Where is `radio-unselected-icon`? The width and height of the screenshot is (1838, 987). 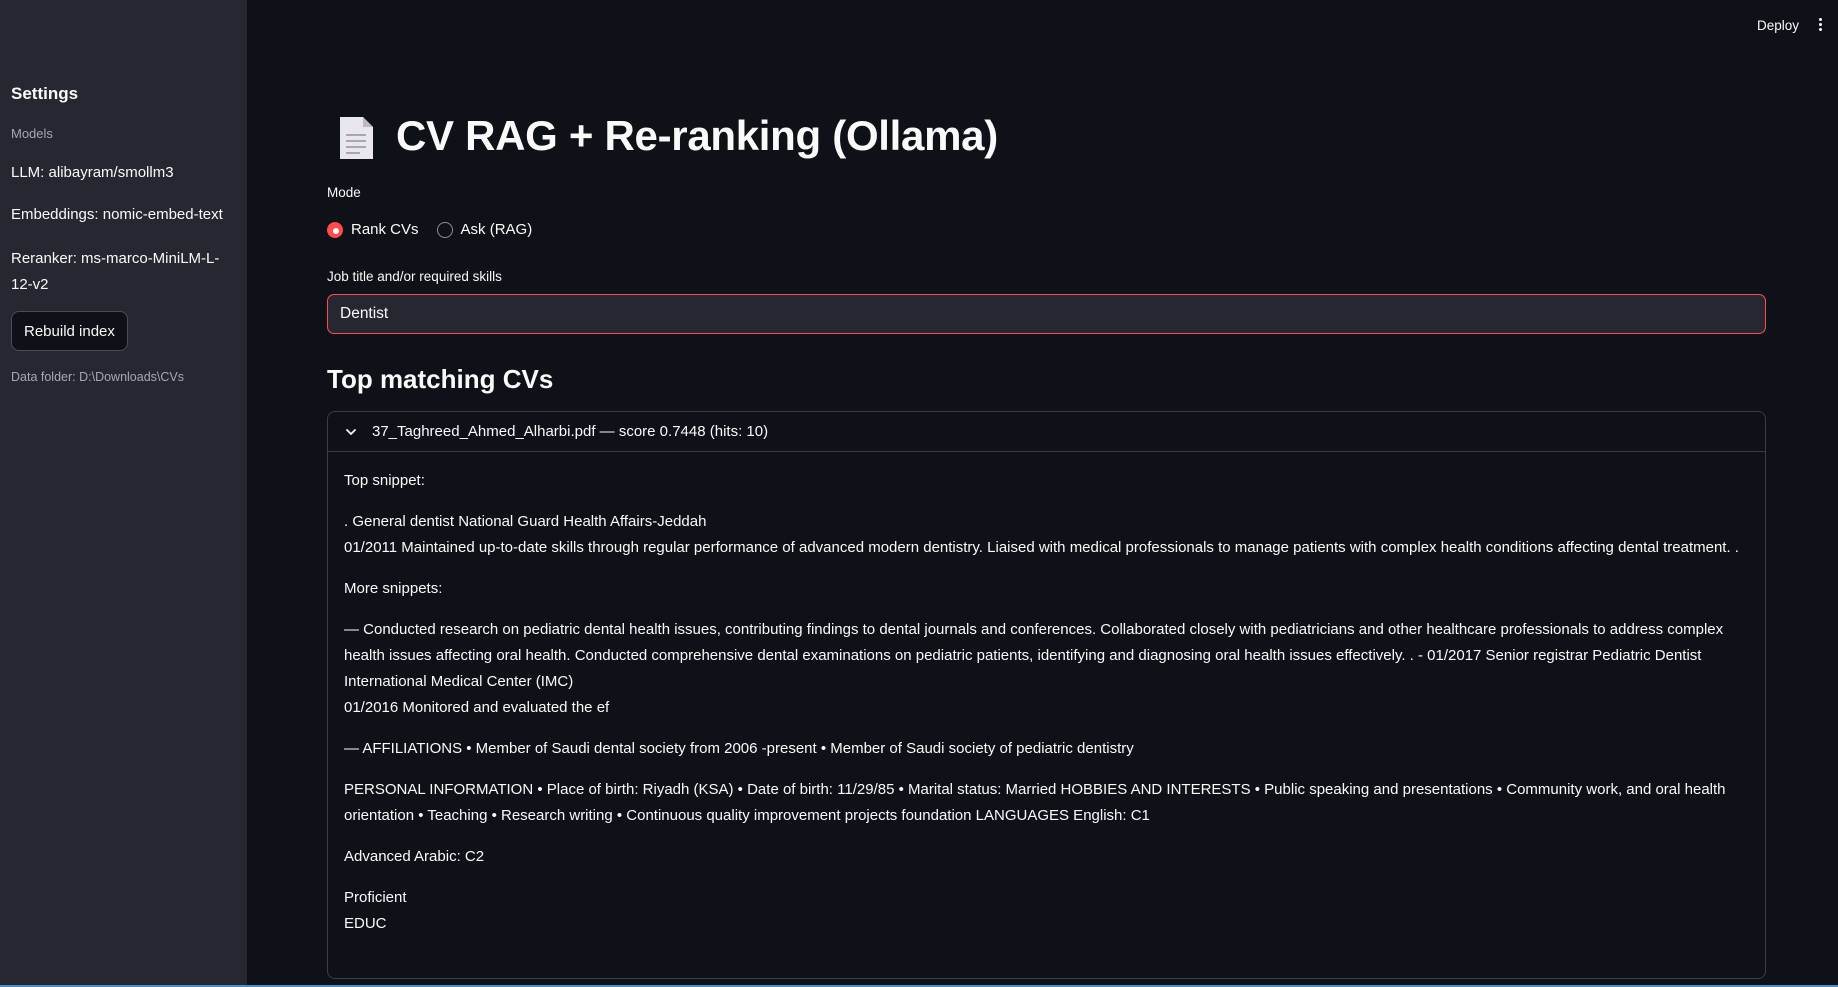
radio-unselected-icon is located at coordinates (444, 229).